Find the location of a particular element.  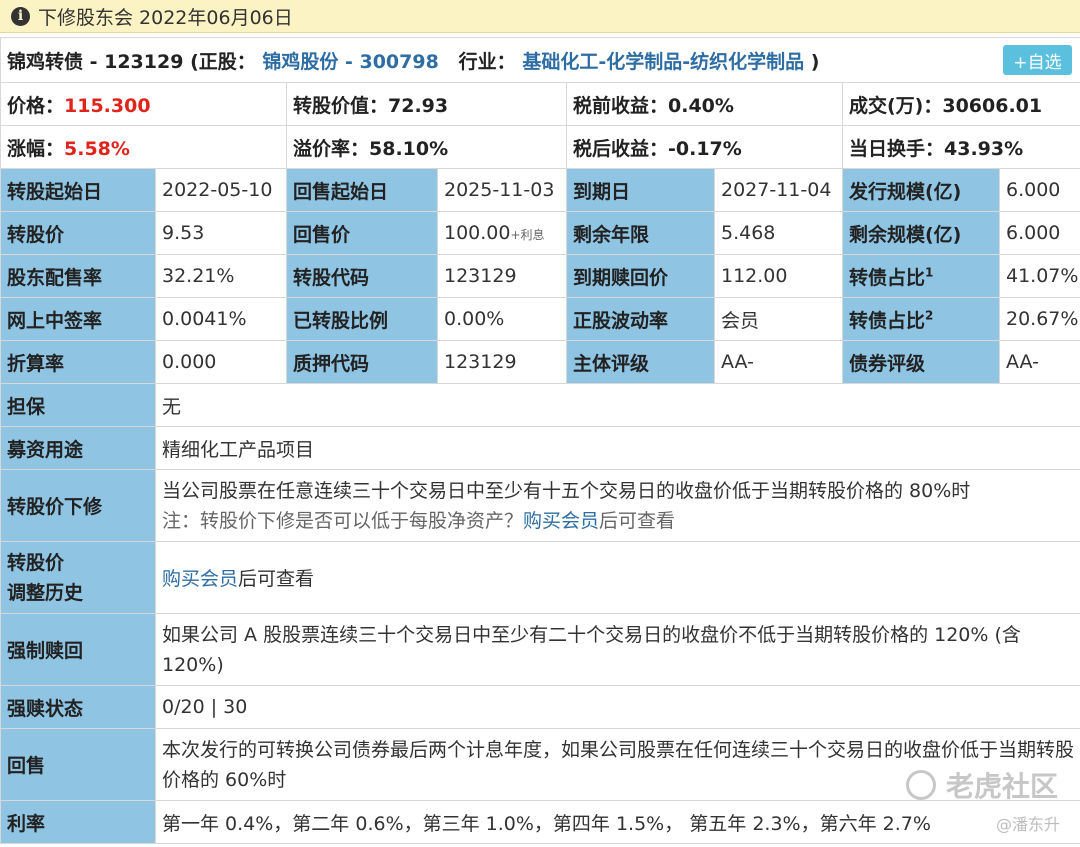

label-guarantee: 担保 is located at coordinates (78, 405).